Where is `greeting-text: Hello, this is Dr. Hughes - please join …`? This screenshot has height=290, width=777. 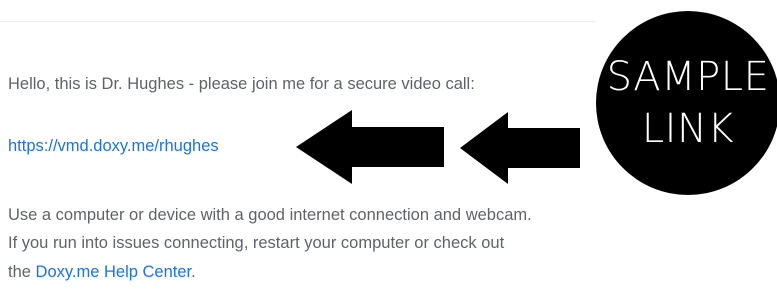
greeting-text: Hello, this is Dr. Hughes - please join … is located at coordinates (241, 84).